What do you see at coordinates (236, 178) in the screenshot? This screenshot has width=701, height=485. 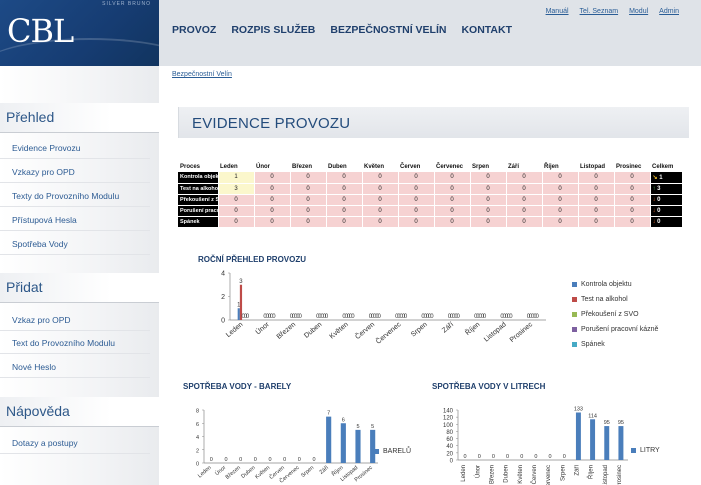 I see `table-cell: 1` at bounding box center [236, 178].